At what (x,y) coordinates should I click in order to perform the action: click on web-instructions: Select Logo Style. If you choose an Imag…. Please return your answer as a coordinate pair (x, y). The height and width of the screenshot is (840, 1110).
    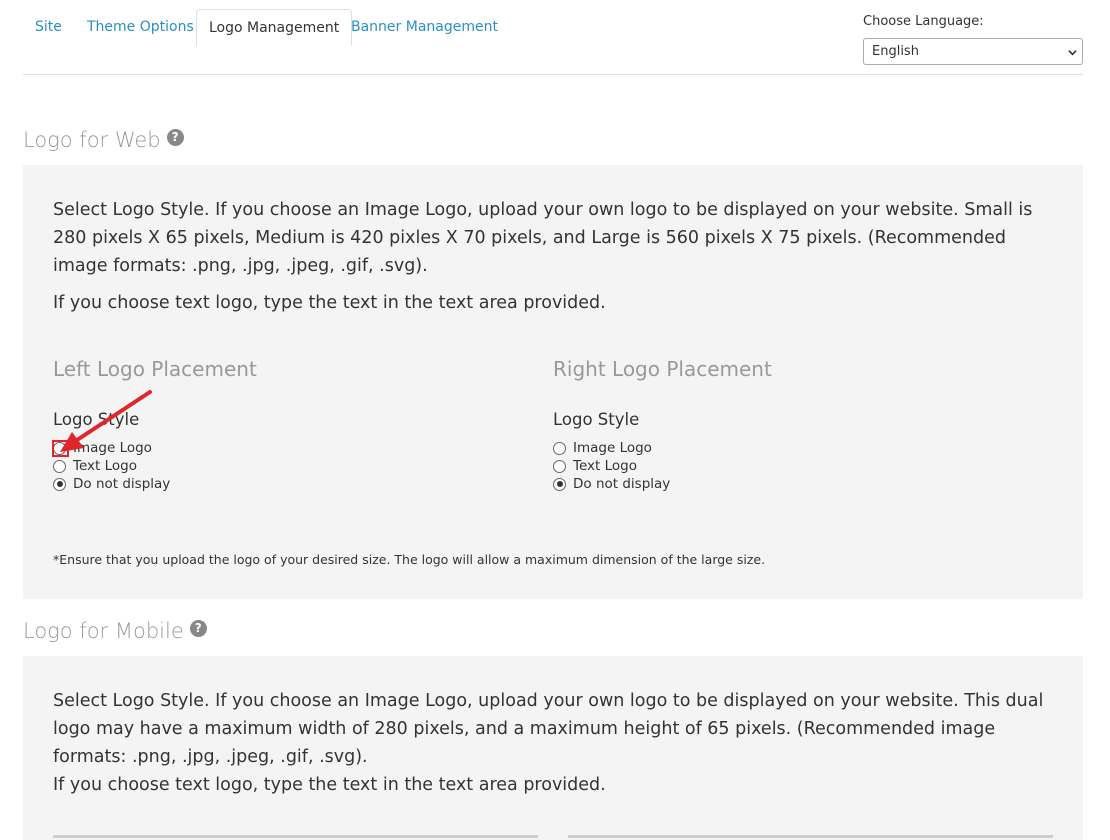
    Looking at the image, I should click on (543, 238).